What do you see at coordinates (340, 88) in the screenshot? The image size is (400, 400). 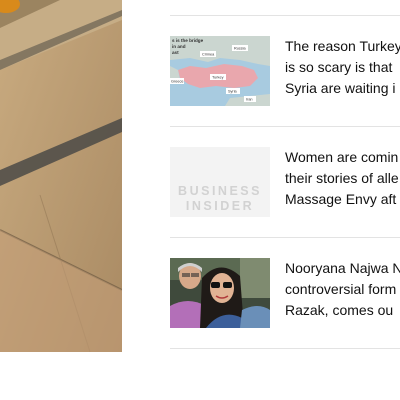 I see `title-line: Syria are waiting i` at bounding box center [340, 88].